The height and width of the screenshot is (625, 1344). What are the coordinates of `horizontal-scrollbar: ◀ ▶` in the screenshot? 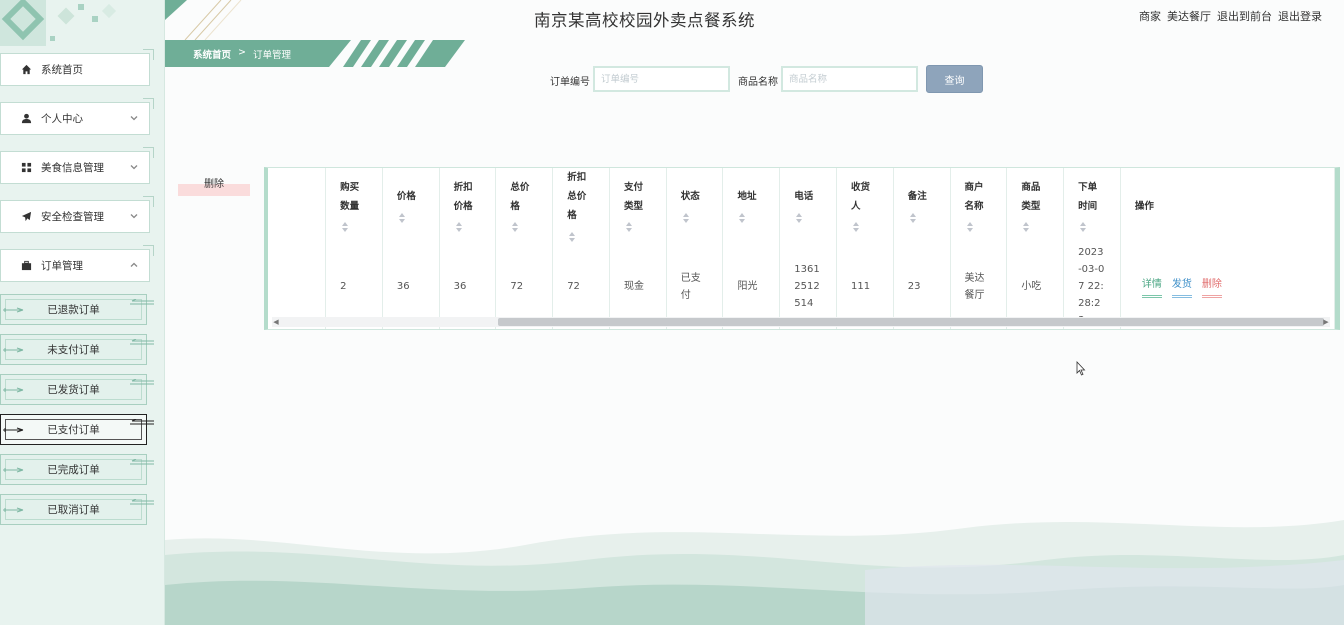 It's located at (801, 322).